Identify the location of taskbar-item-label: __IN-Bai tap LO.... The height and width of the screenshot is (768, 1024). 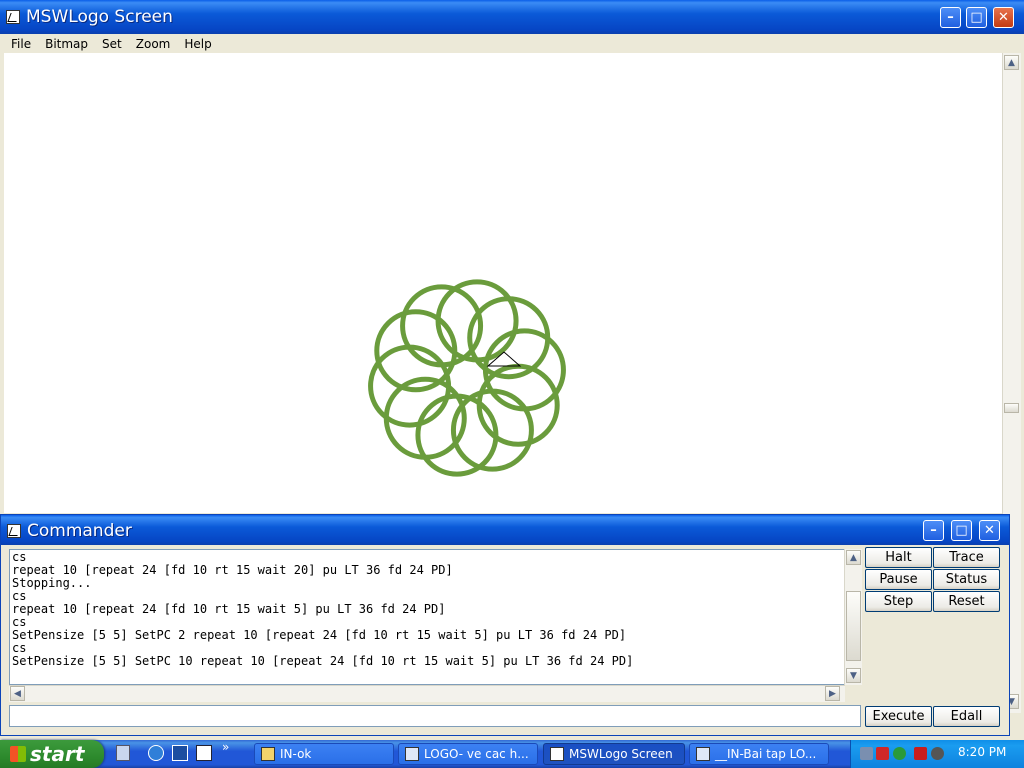
(766, 754).